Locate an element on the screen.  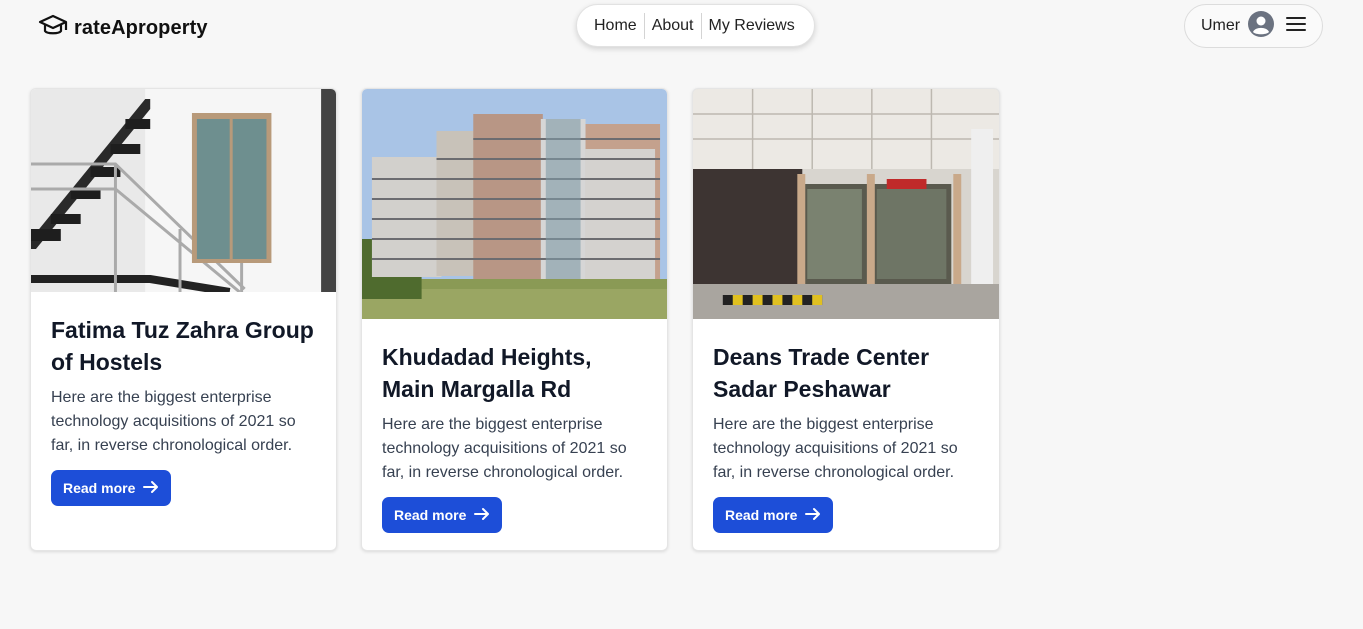
hamburger-menu-icon is located at coordinates (1296, 26).